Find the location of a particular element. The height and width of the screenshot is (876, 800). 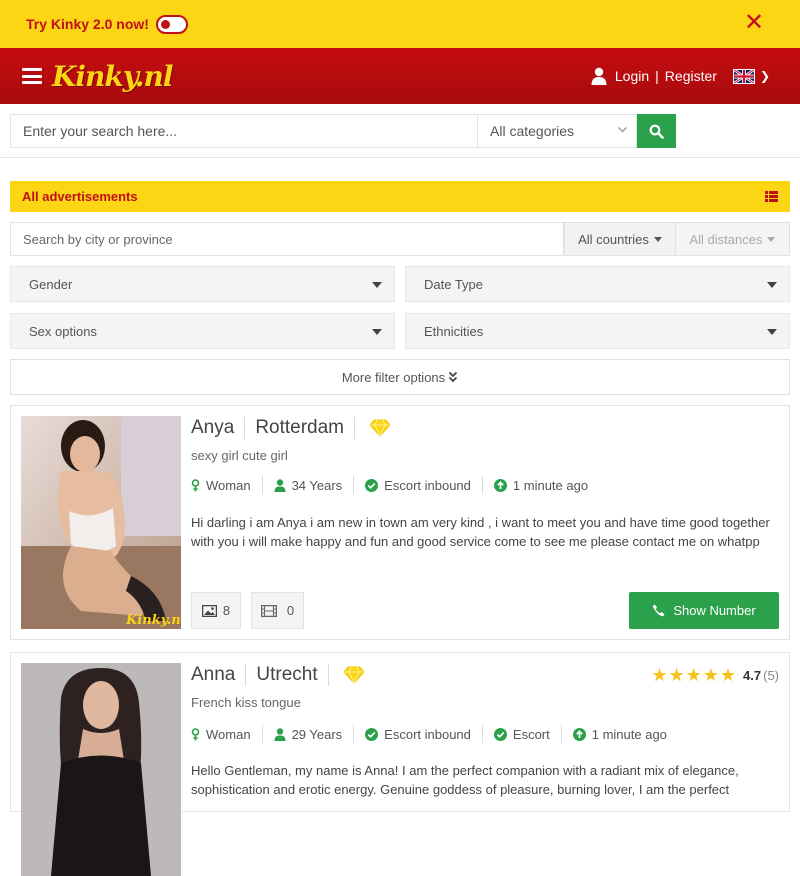

gender-select: Gender is located at coordinates (202, 284).